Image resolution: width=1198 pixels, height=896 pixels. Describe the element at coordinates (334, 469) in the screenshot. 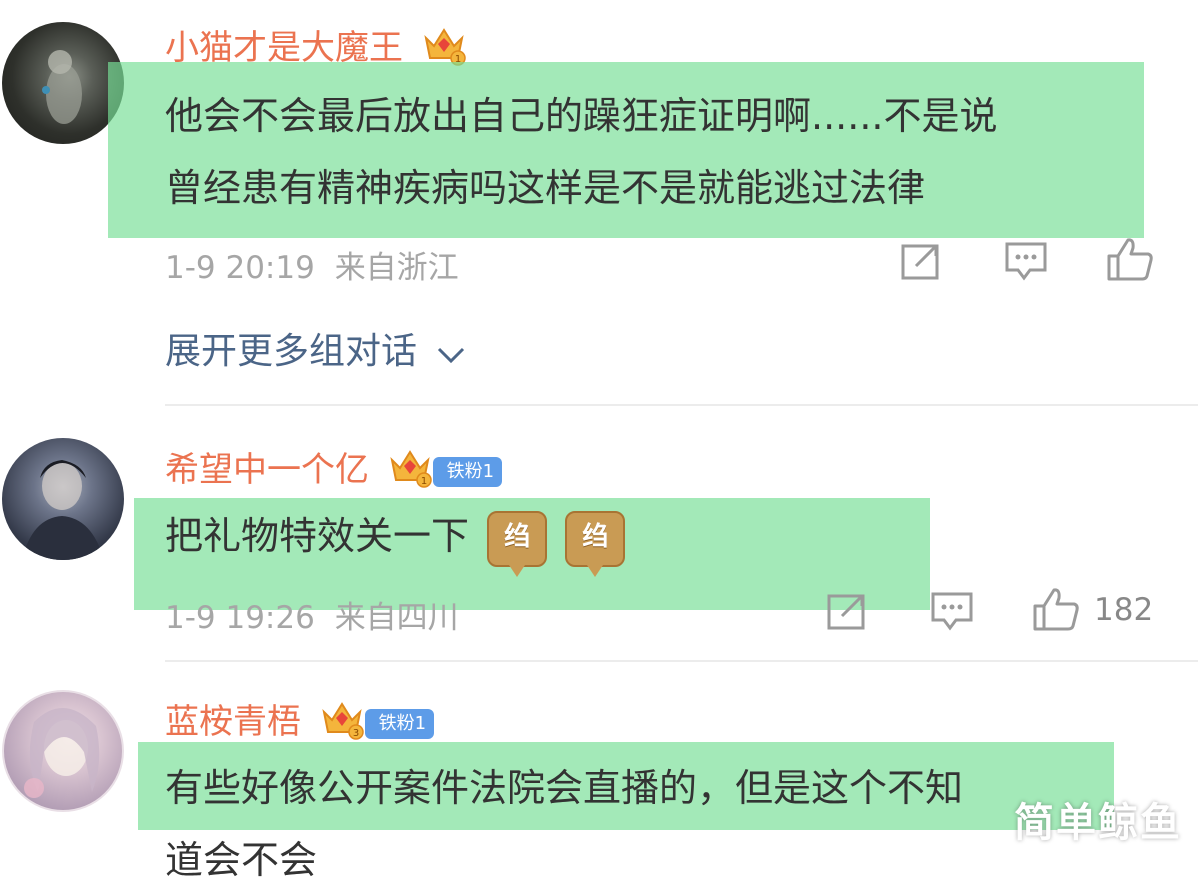

I see `username: 希望中一个亿 1 铁粉1` at that location.